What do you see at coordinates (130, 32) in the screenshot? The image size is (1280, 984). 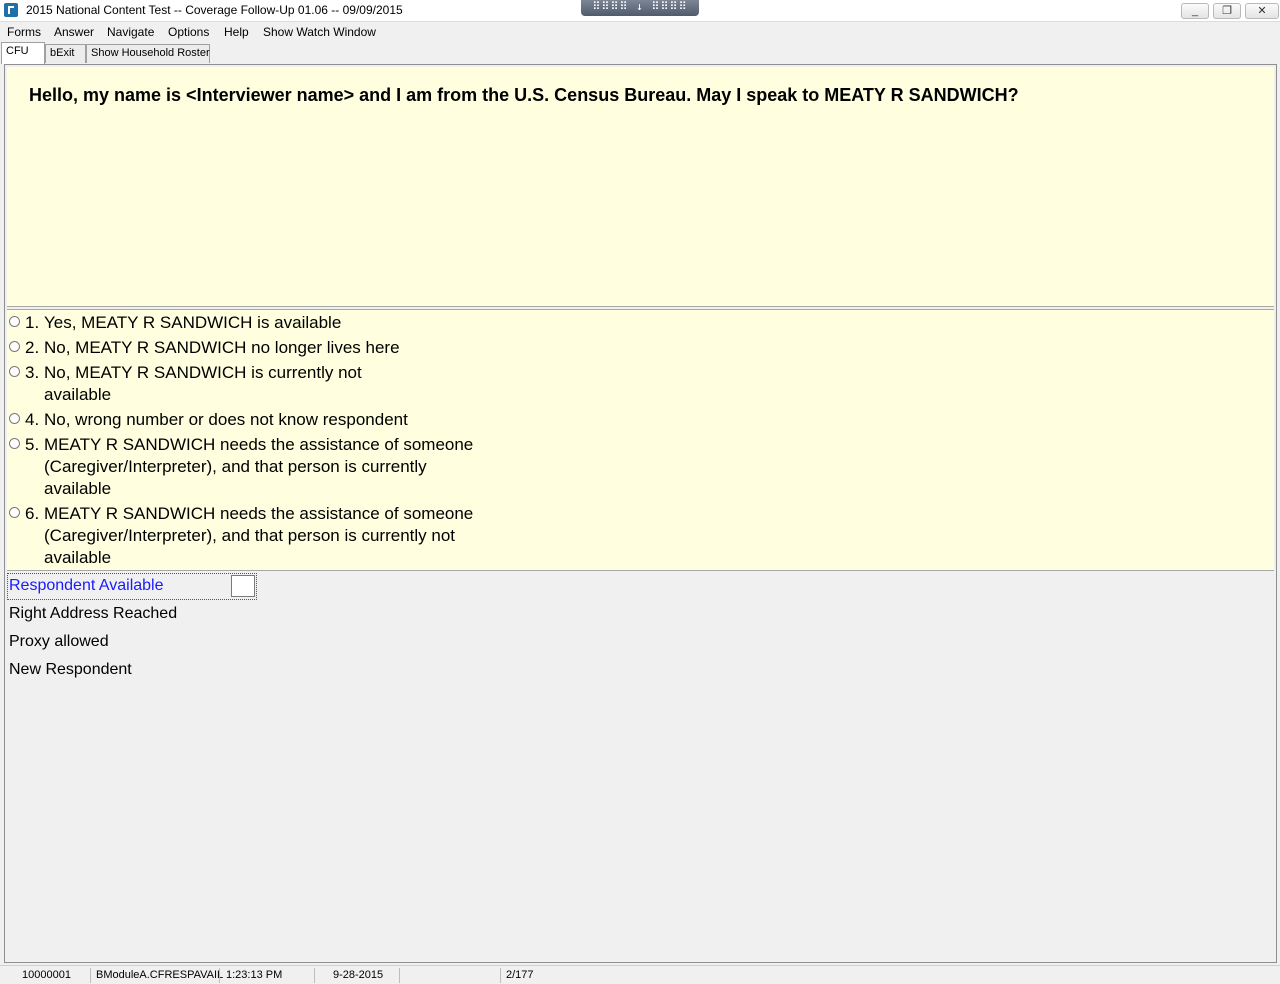 I see `menu-navigate: Navigate` at bounding box center [130, 32].